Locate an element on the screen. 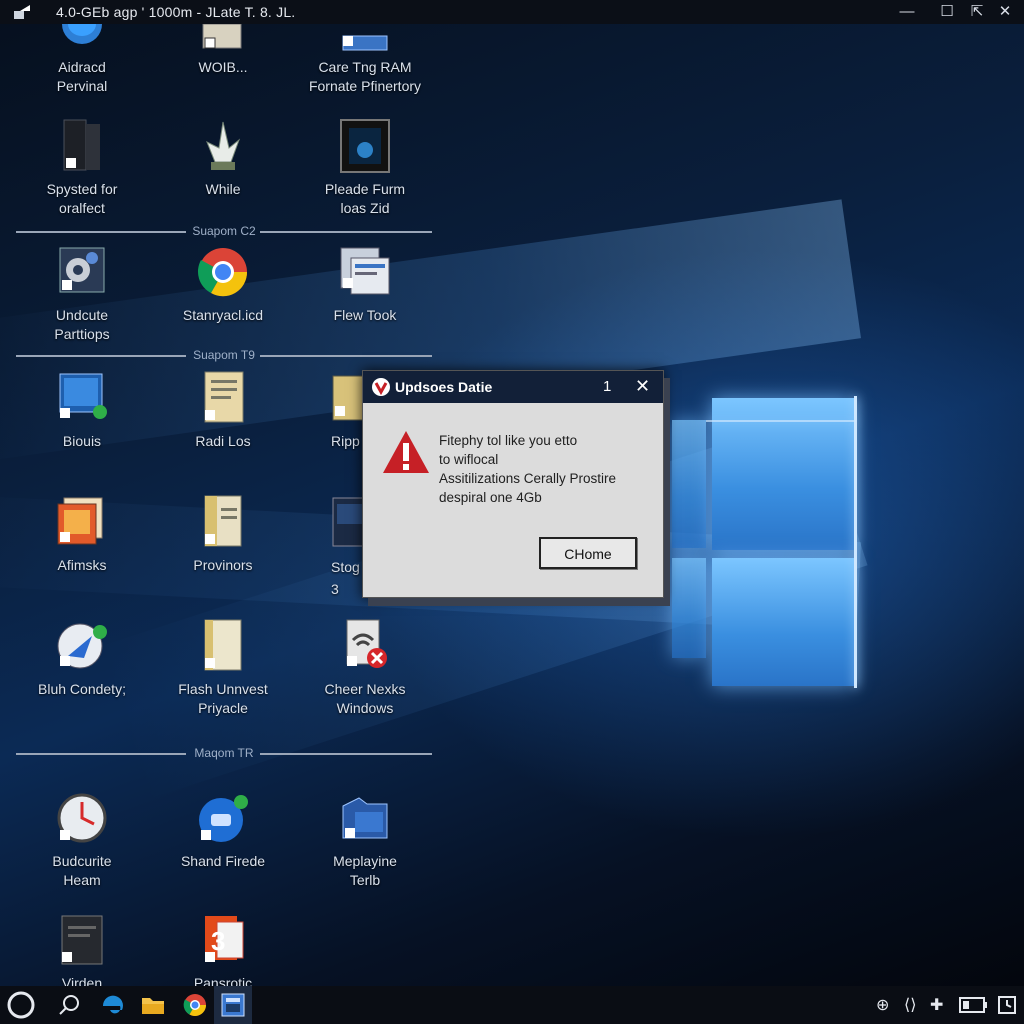 This screenshot has height=1024, width=1024. icon-label: Cheer Nexks Windows is located at coordinates (365, 698).